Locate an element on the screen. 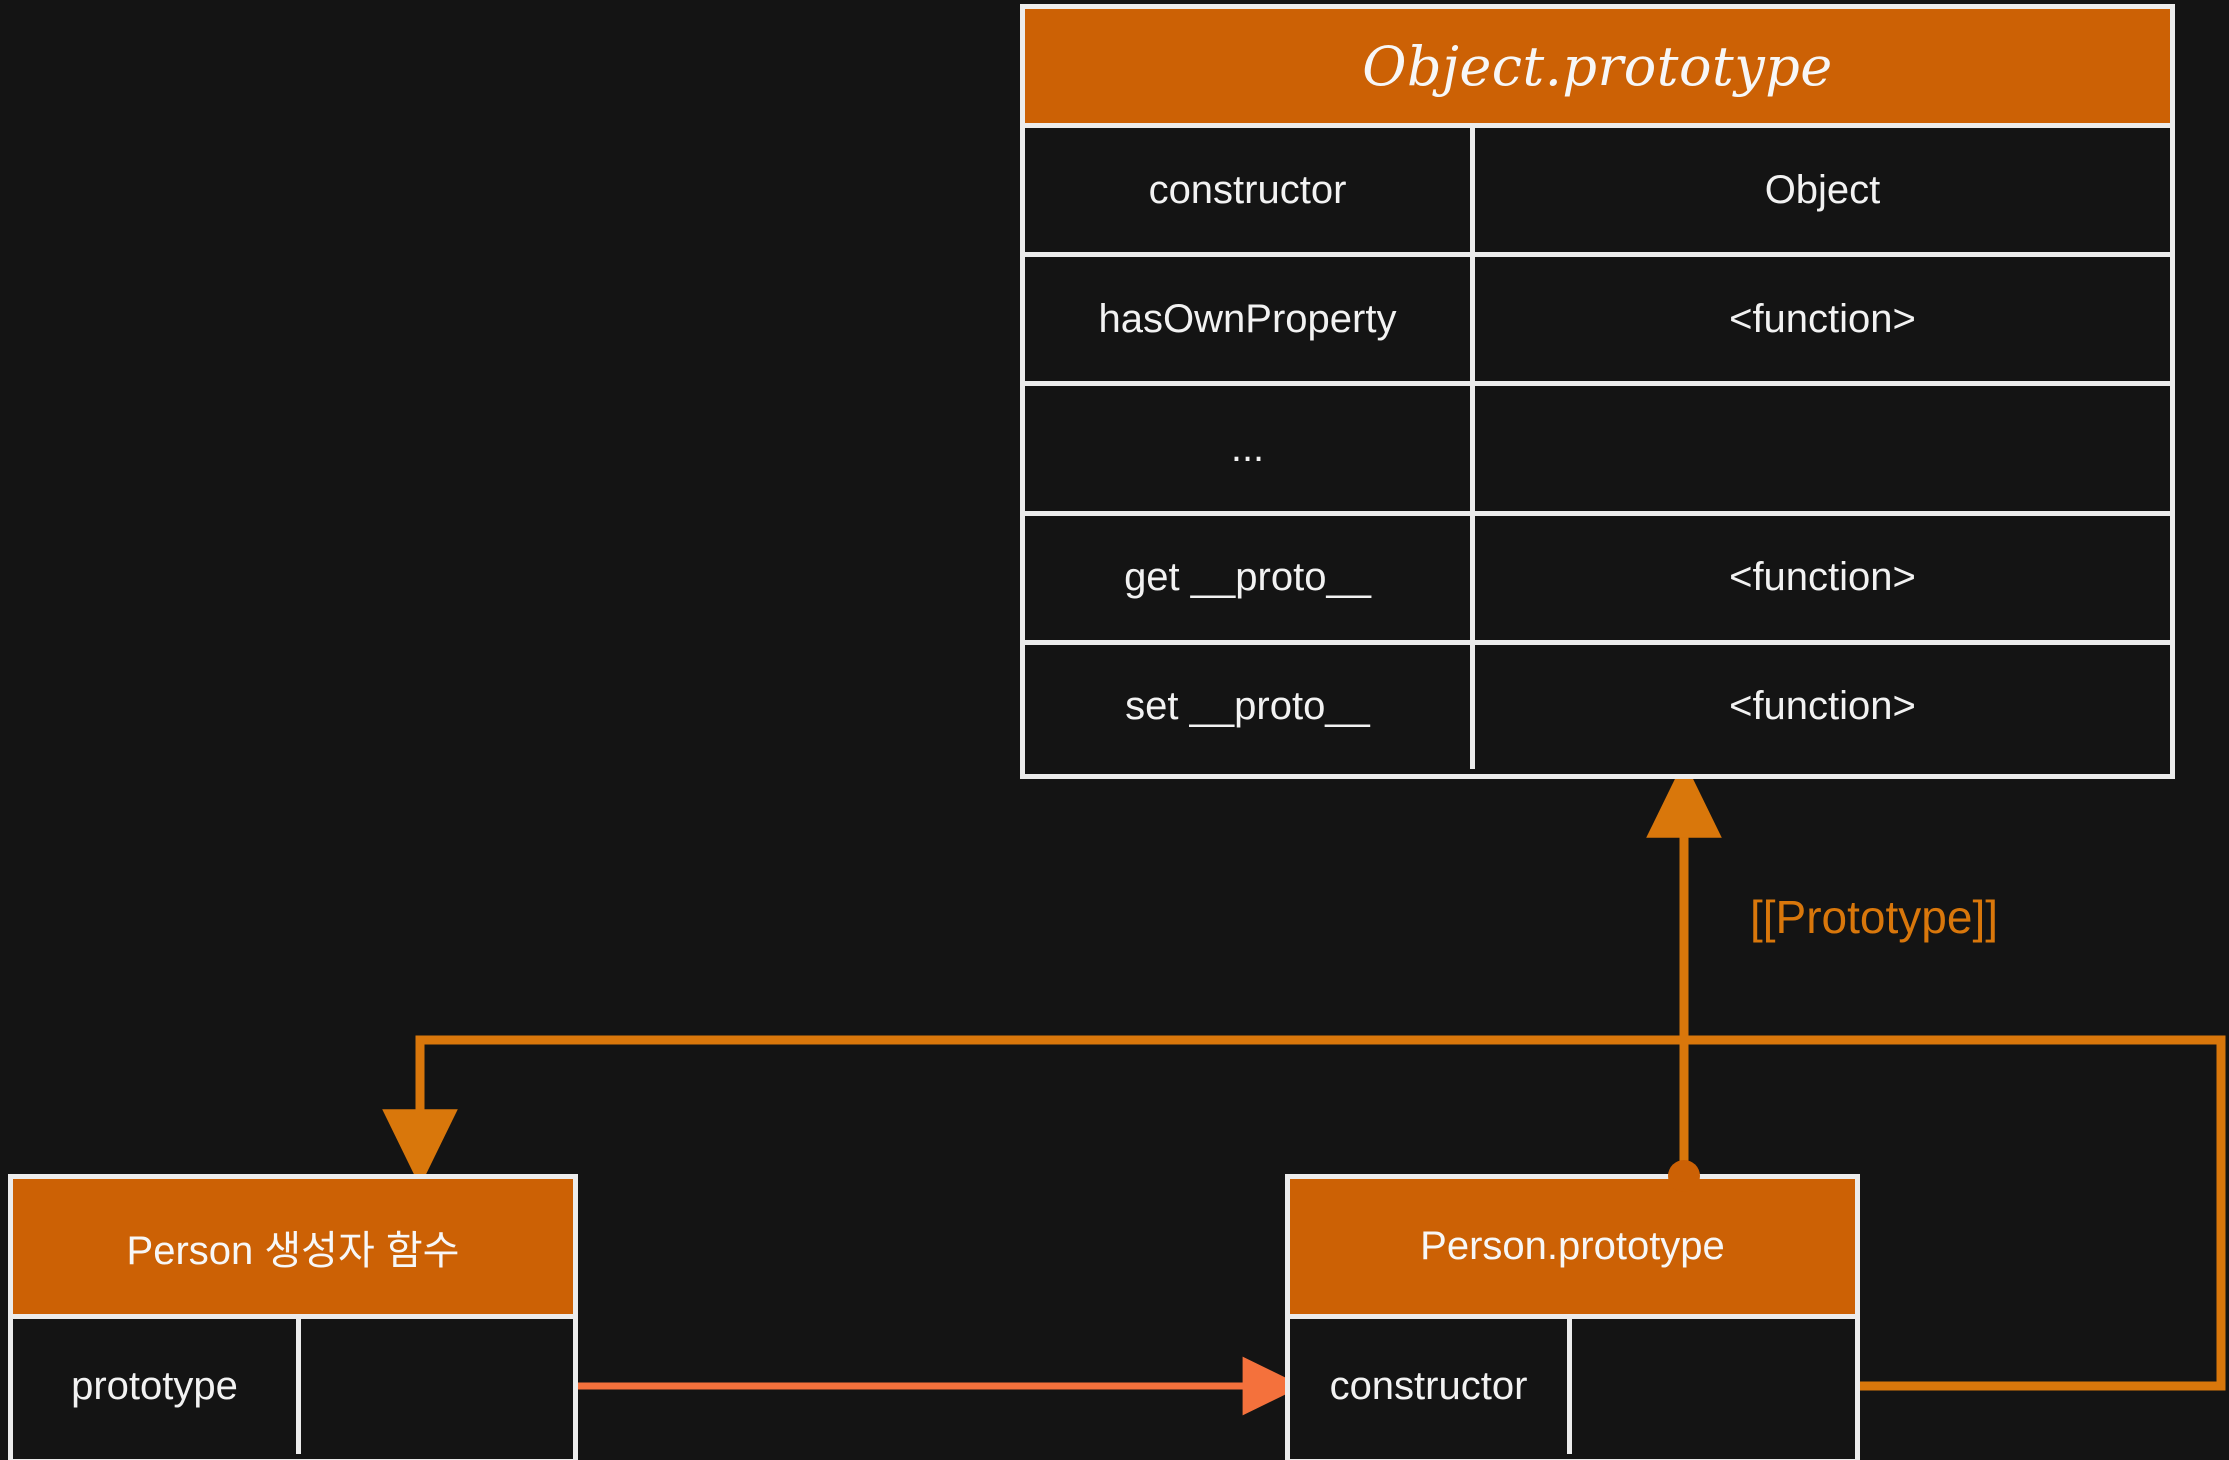 This screenshot has height=1460, width=2229. table-row: hasOwnProperty <function> is located at coordinates (1597, 322).